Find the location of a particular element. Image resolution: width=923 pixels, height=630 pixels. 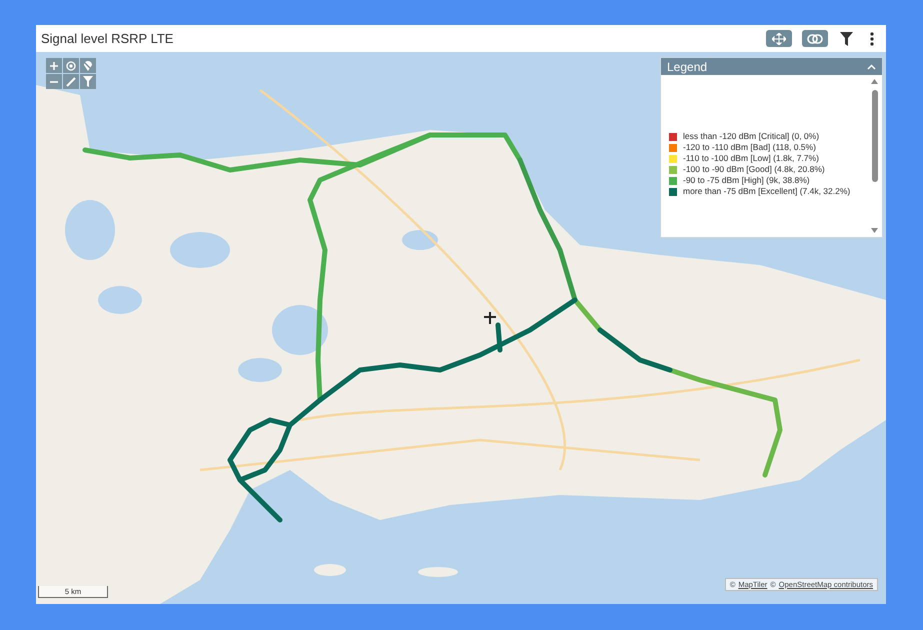

ruler-icon is located at coordinates (71, 81).